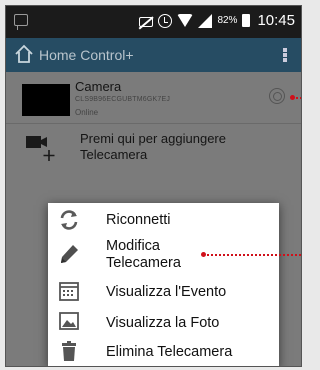 Image resolution: width=320 pixels, height=370 pixels. I want to click on menu-item-elimina-telecamera: Elimina Telecamera, so click(163, 351).